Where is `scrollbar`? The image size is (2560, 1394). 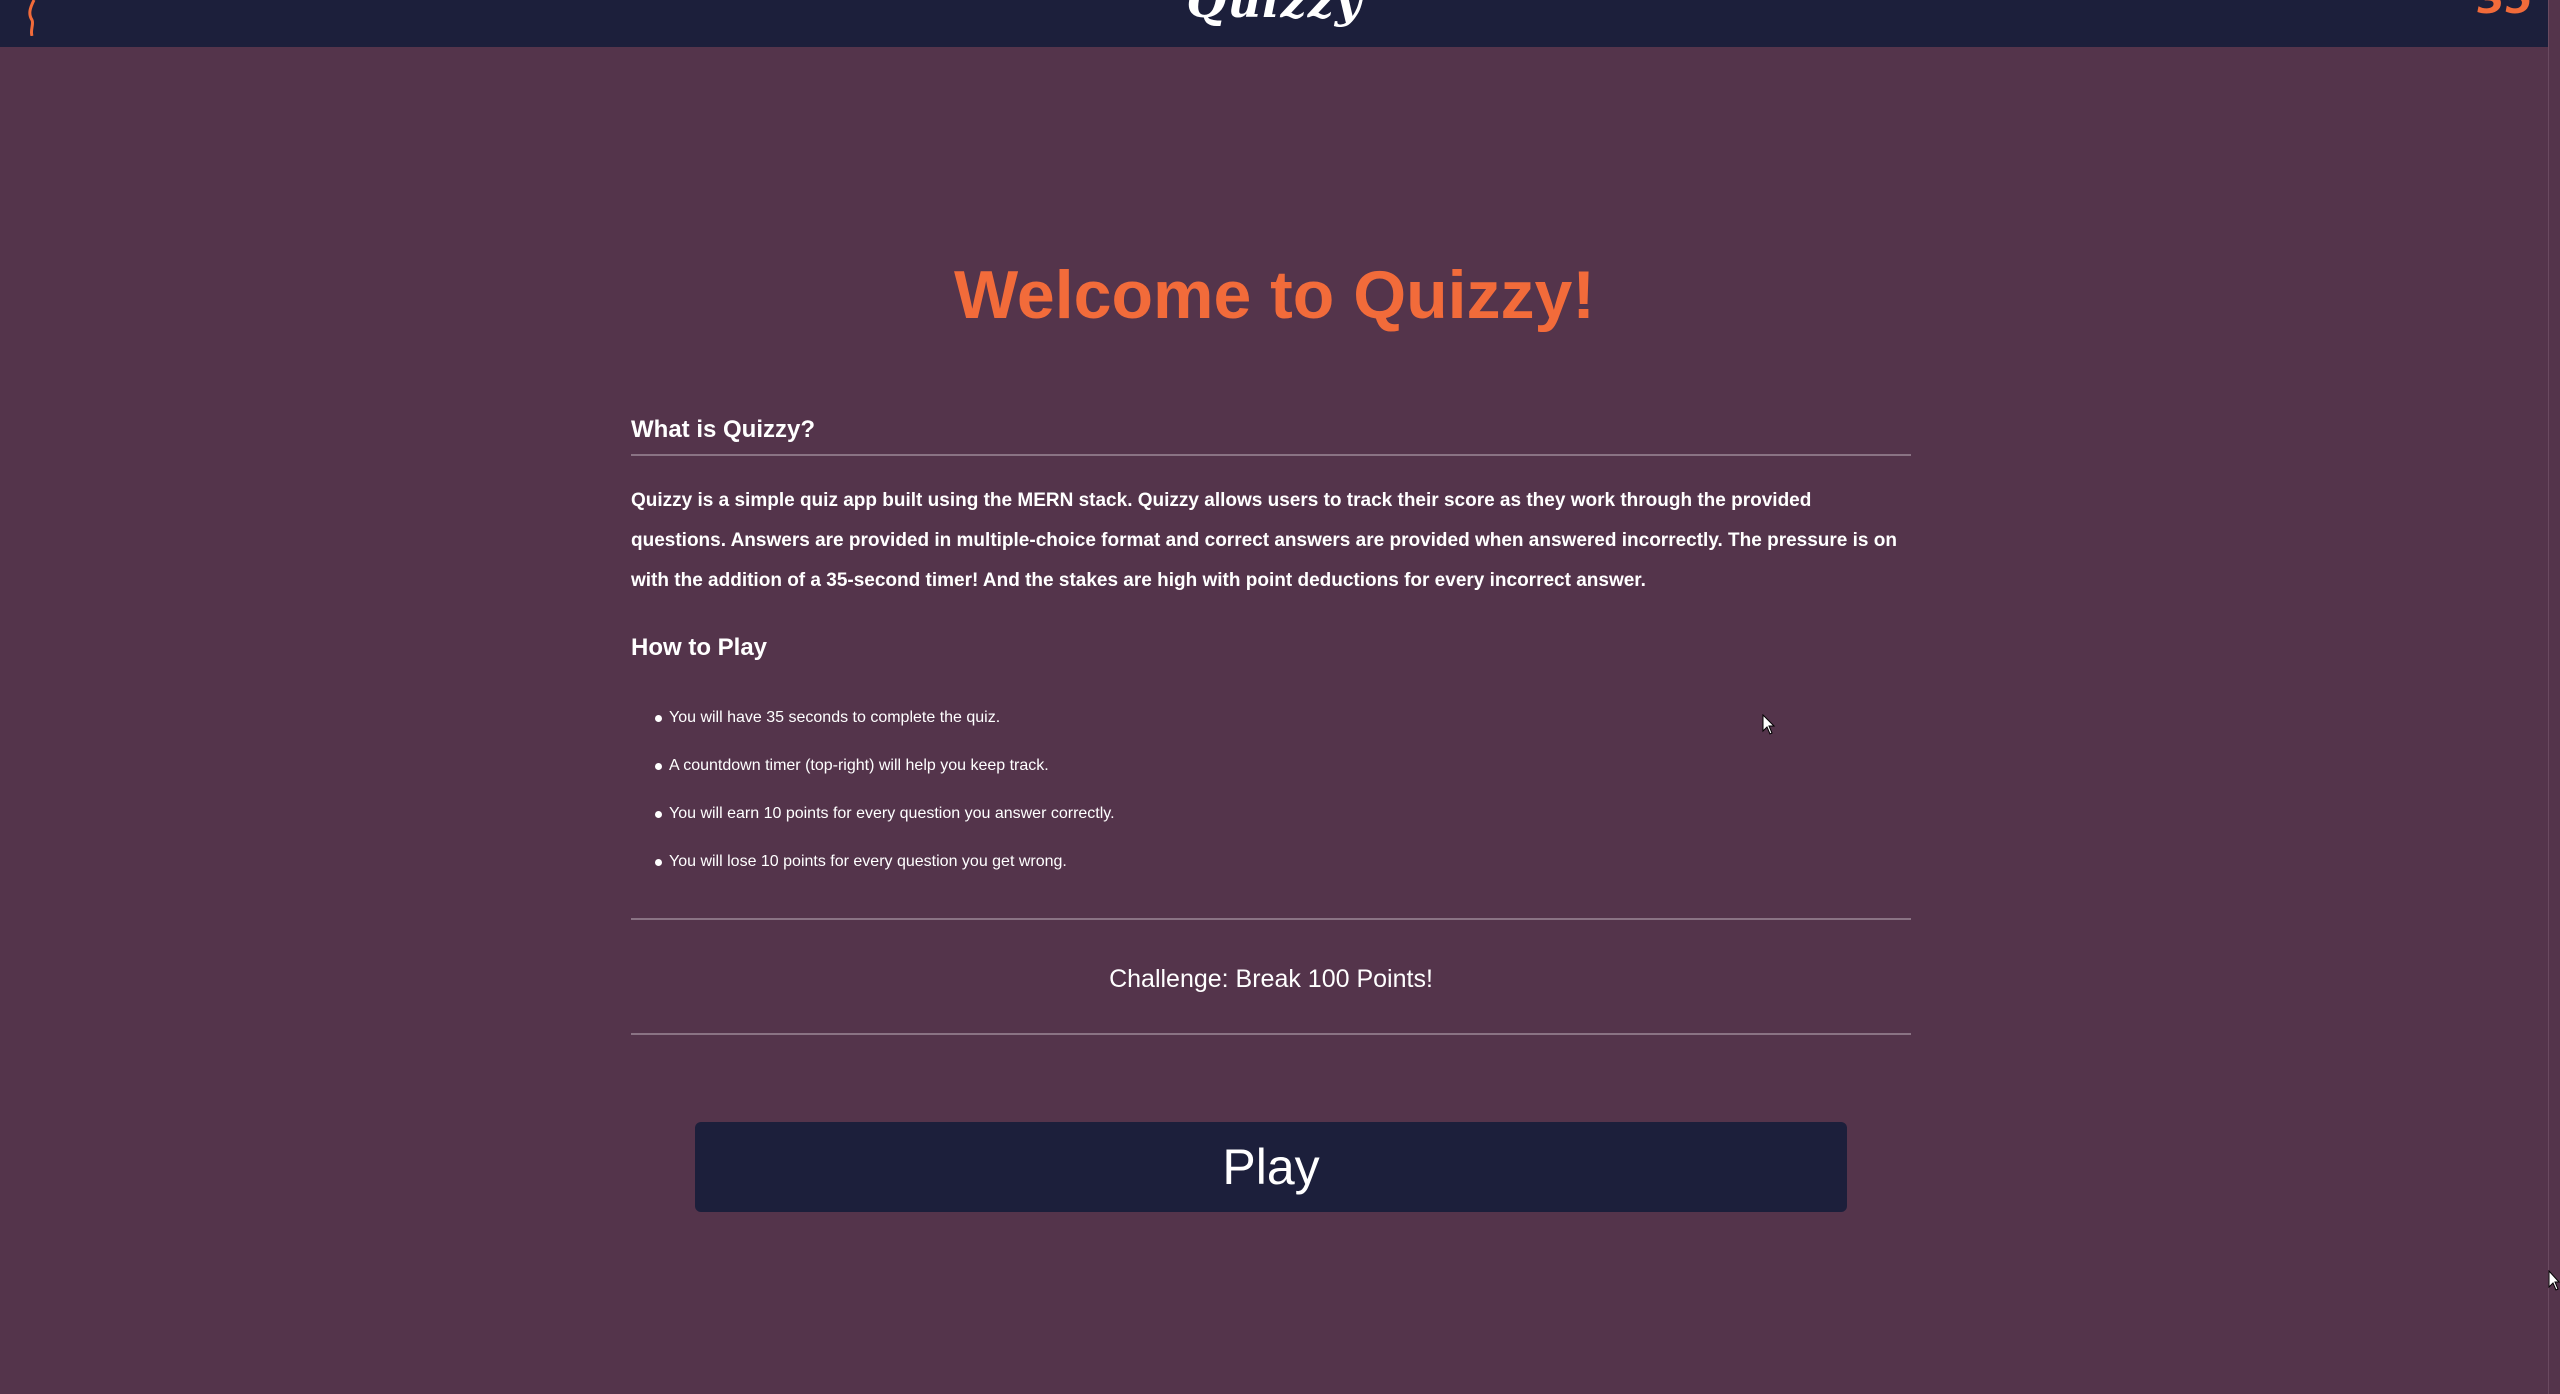 scrollbar is located at coordinates (2554, 697).